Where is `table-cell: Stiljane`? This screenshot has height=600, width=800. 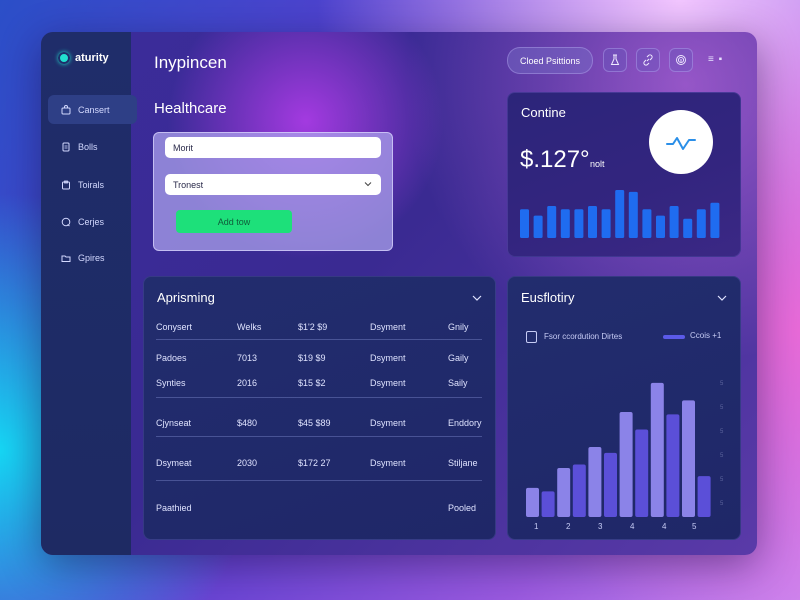
table-cell: Stiljane is located at coordinates (463, 463).